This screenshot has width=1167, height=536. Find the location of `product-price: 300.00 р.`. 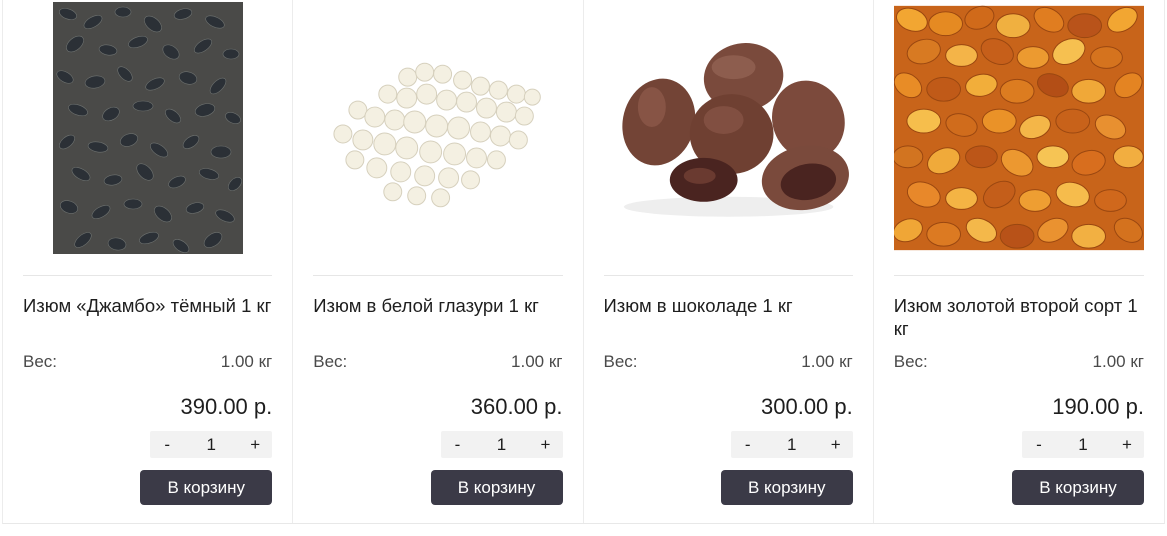

product-price: 300.00 р. is located at coordinates (807, 406).